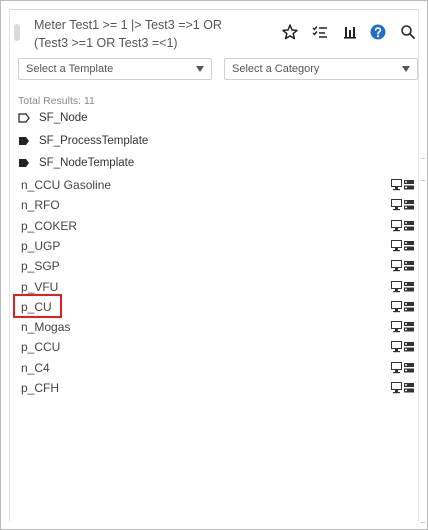  Describe the element at coordinates (24, 118) in the screenshot. I see `tag-outline-icon` at that location.